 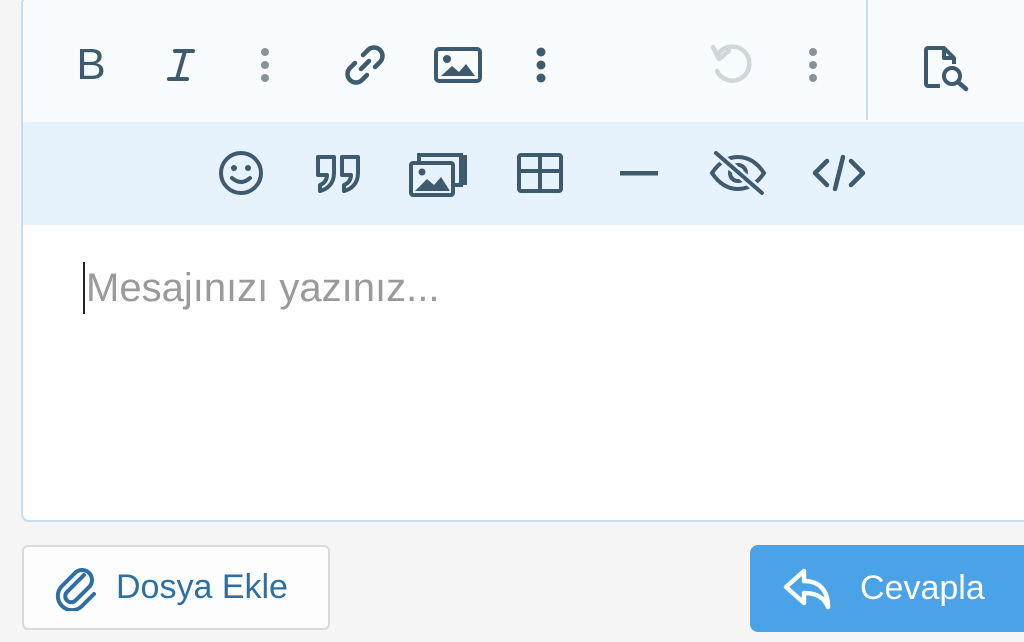 I want to click on toolbar-divider, so click(x=867, y=60).